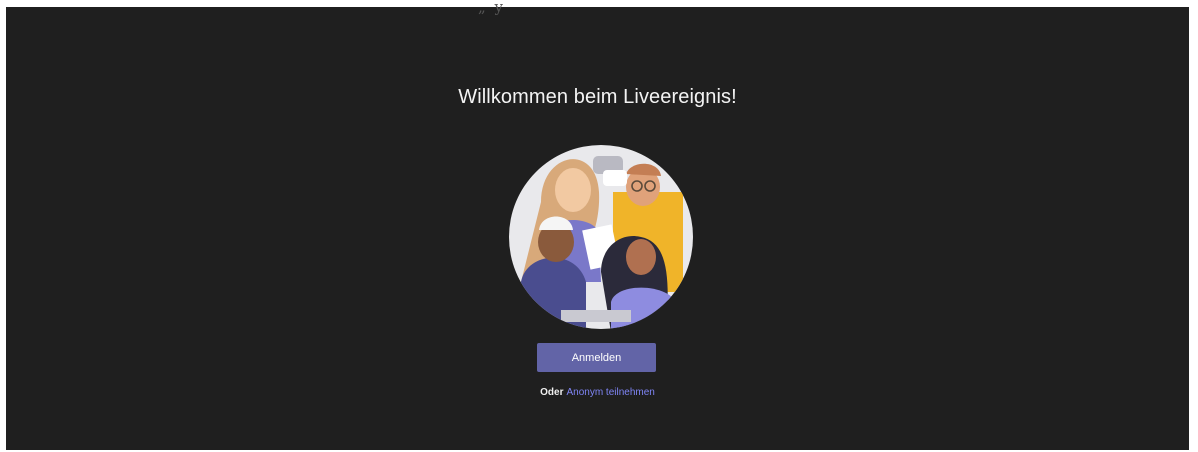 Image resolution: width=1198 pixels, height=452 pixels. I want to click on or-label: Oder, so click(552, 392).